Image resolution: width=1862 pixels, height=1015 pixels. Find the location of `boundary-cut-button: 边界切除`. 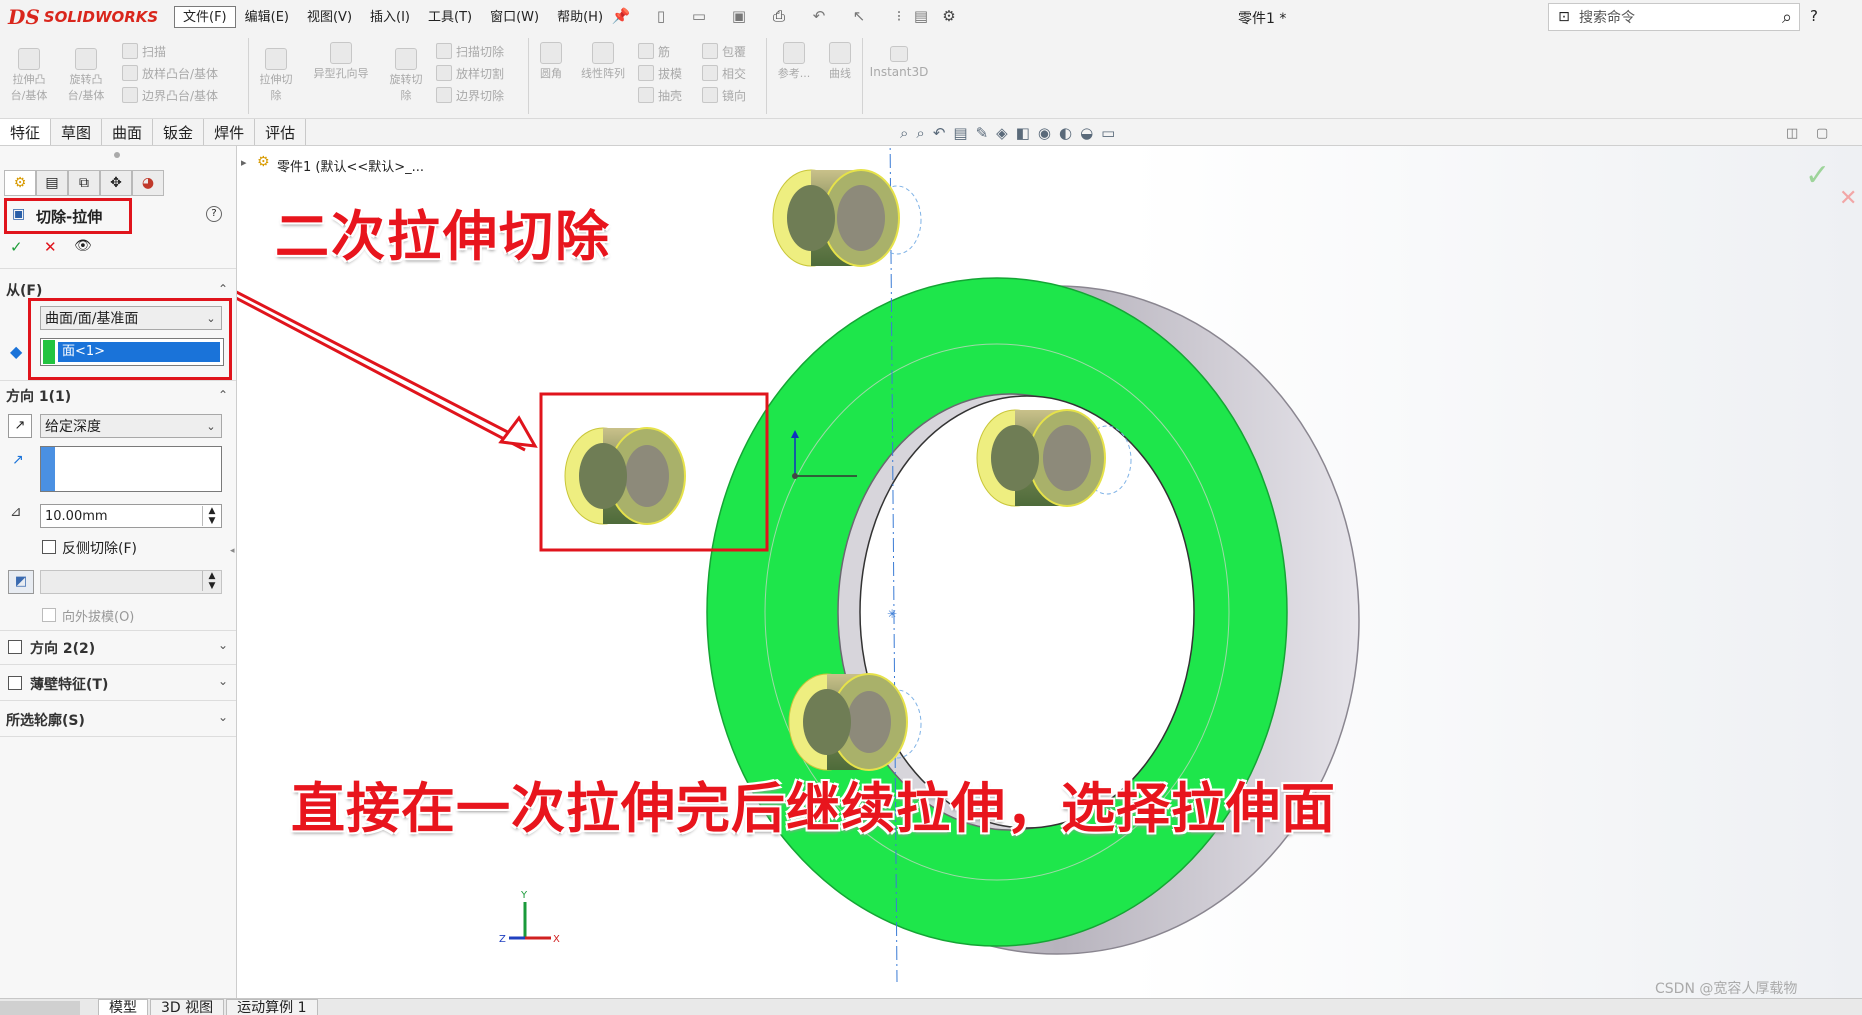

boundary-cut-button: 边界切除 is located at coordinates (470, 95).